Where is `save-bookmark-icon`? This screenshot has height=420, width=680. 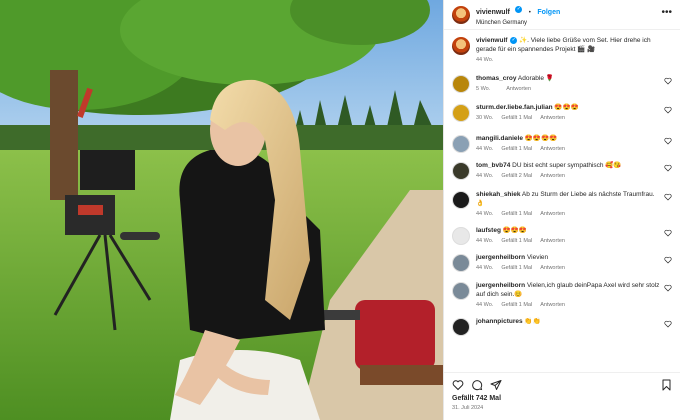 save-bookmark-icon is located at coordinates (666, 385).